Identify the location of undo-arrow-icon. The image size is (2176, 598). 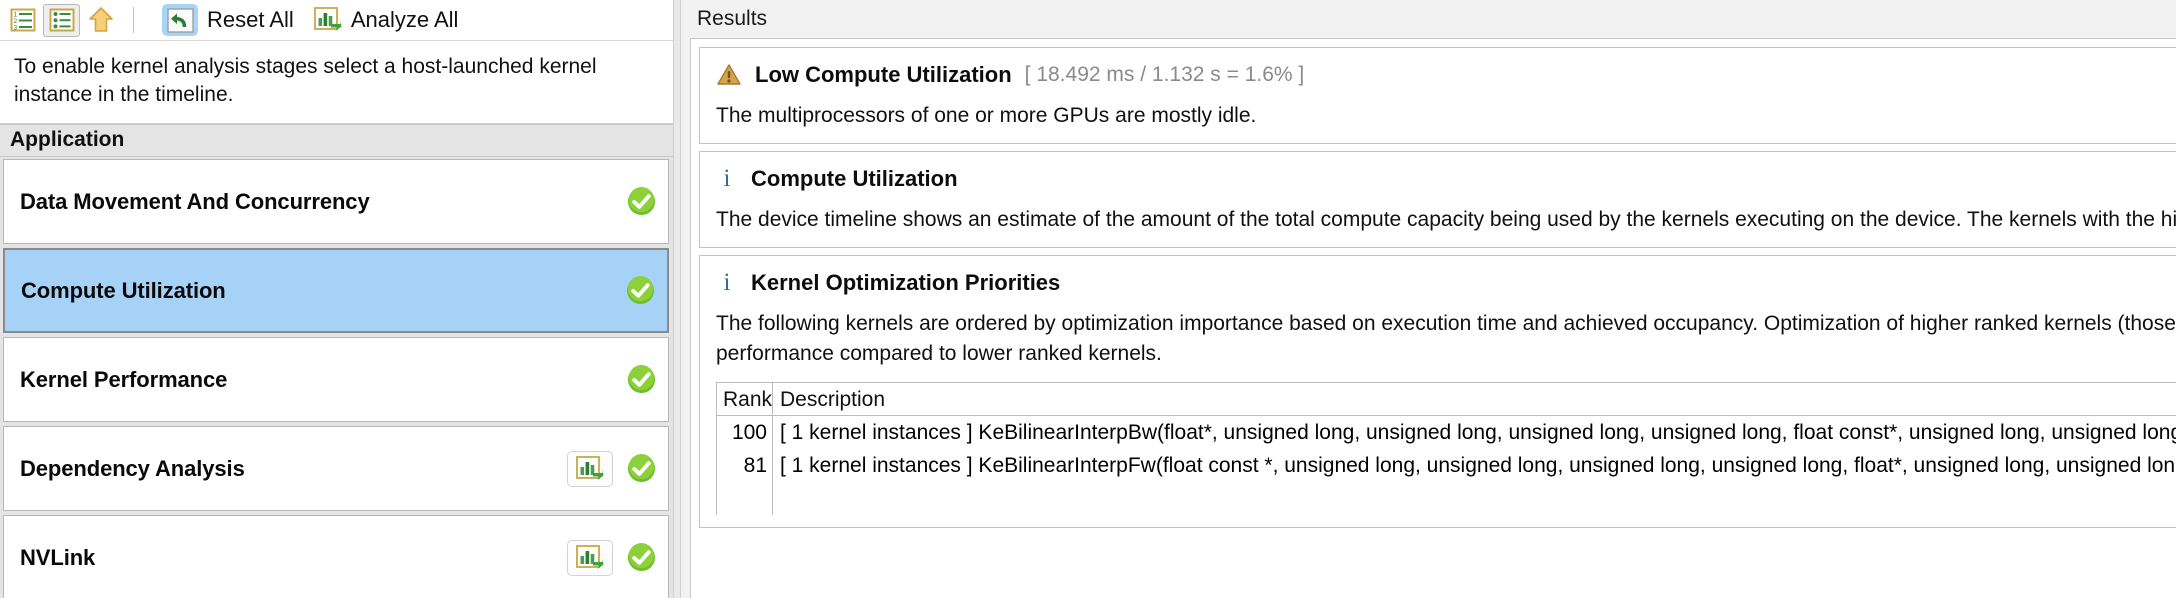
(180, 20).